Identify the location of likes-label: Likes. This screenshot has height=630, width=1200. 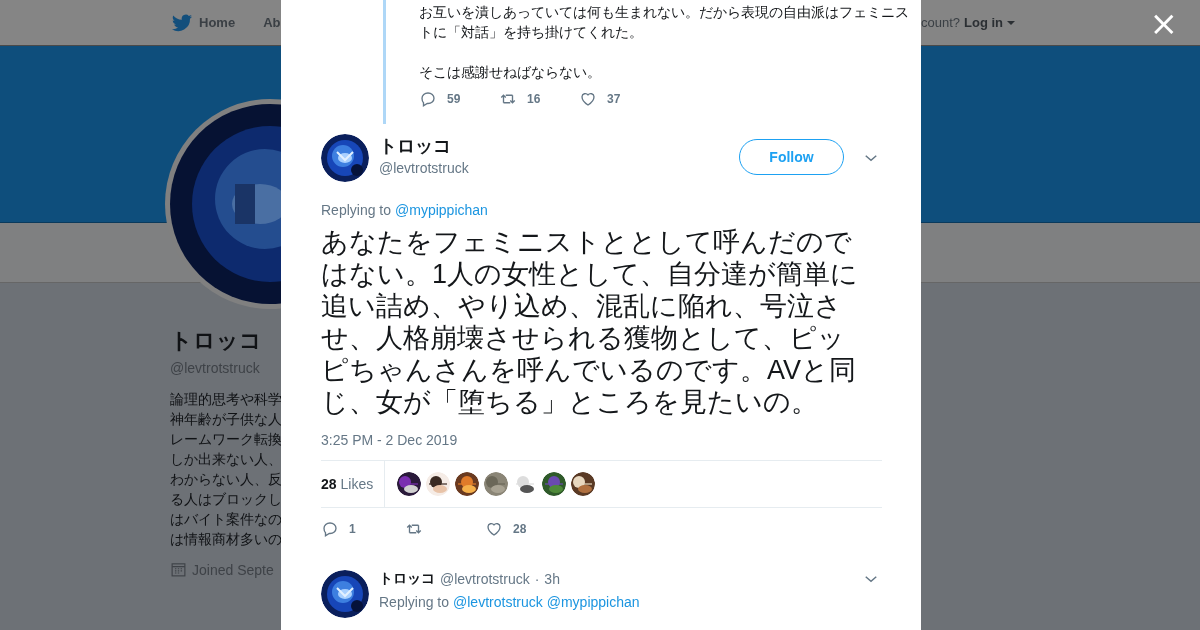
(357, 484).